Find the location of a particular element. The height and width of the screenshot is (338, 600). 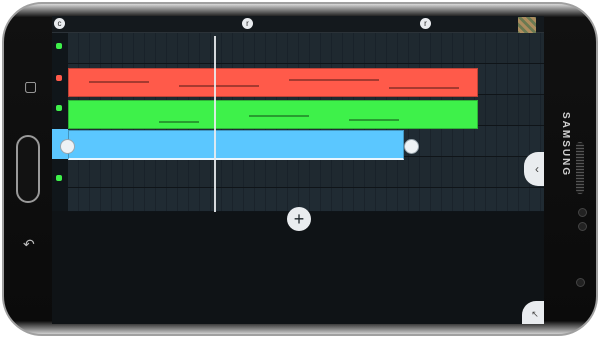

front-camera is located at coordinates (582, 212).